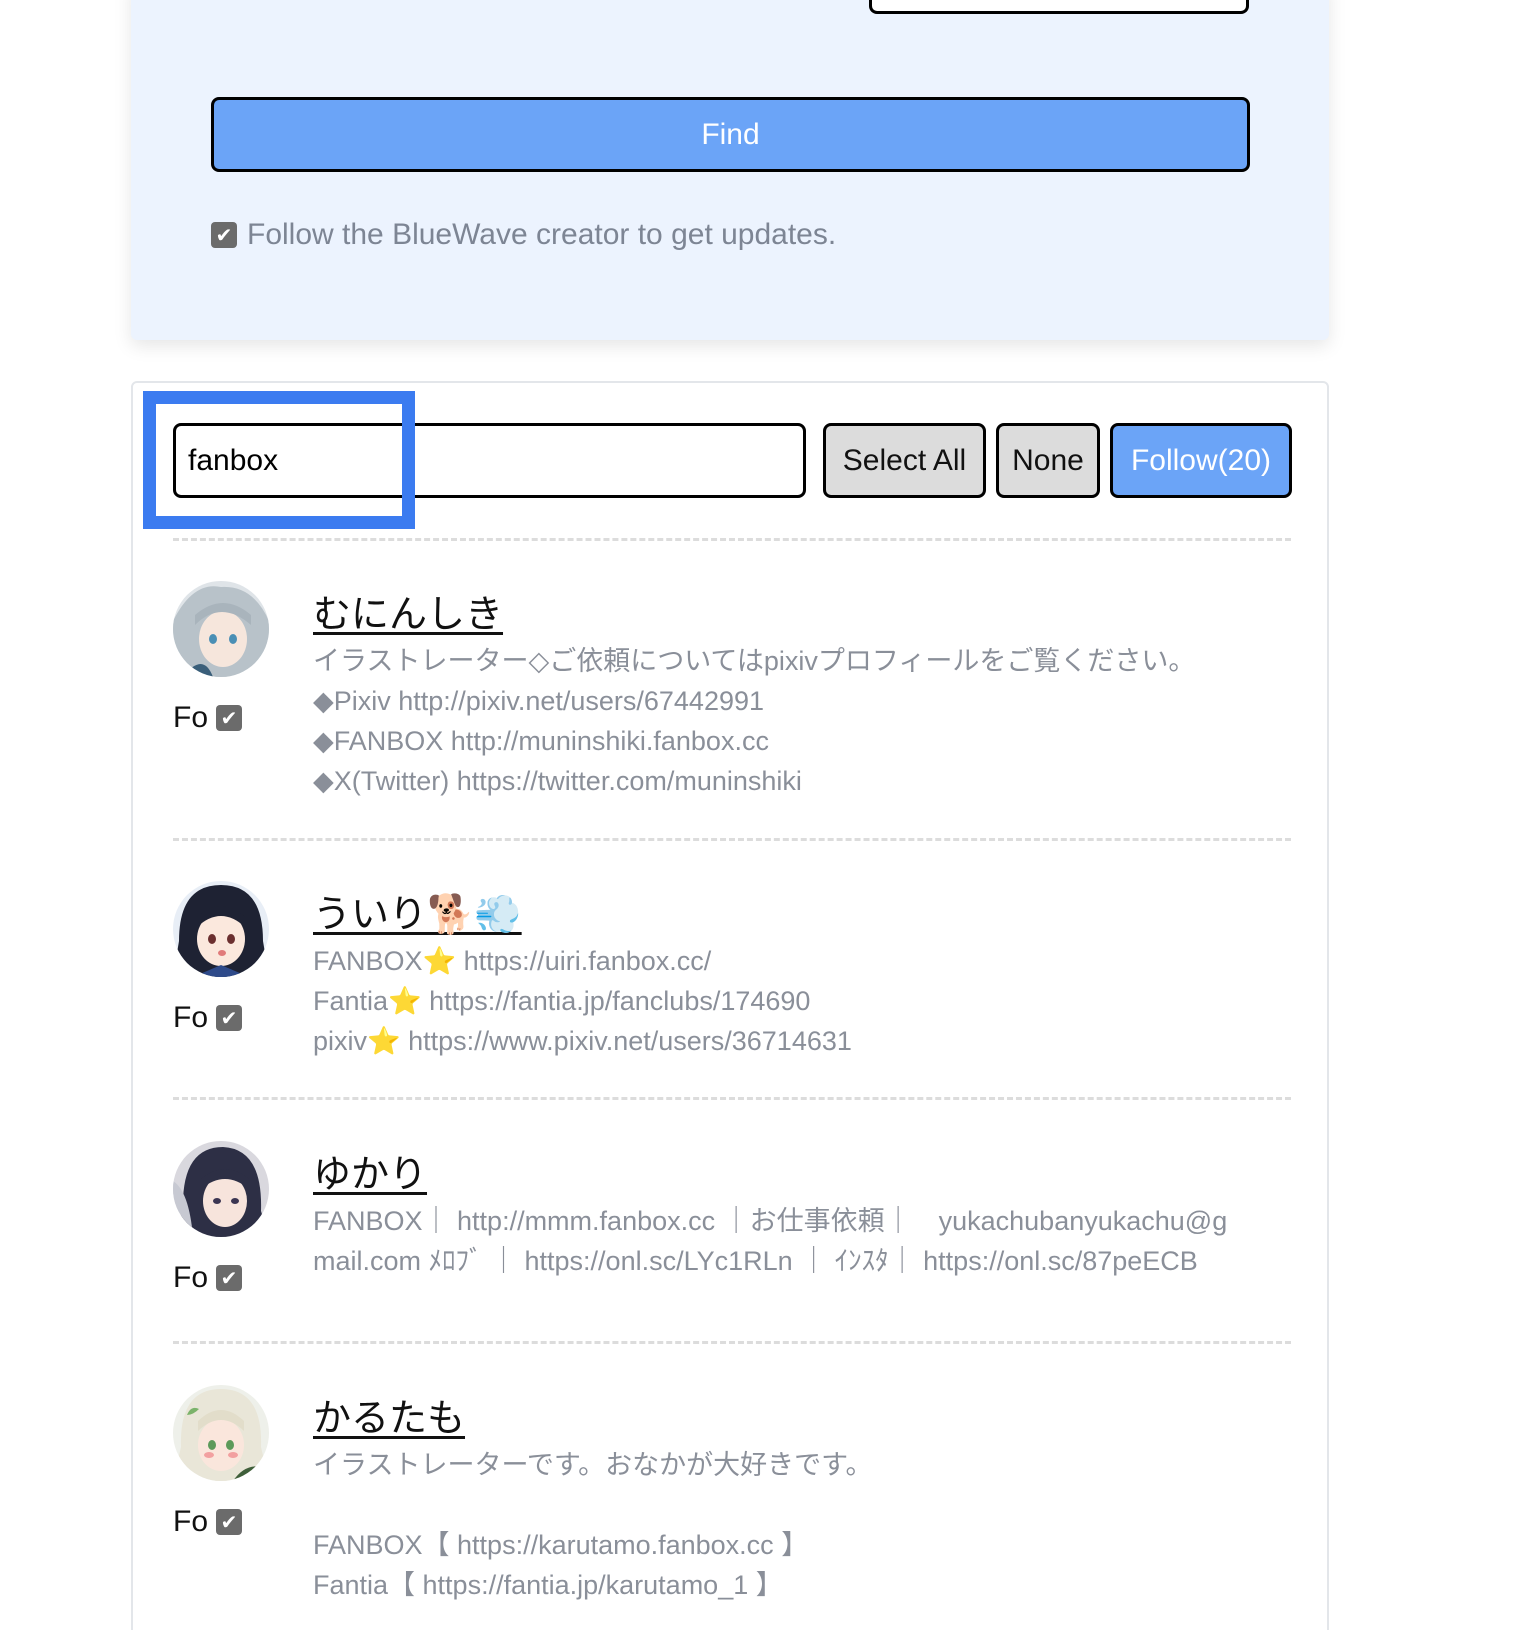  What do you see at coordinates (548, 1585) in the screenshot?
I see `description-line: Fantia【 https://fantia.jp/karutamo_1 】` at bounding box center [548, 1585].